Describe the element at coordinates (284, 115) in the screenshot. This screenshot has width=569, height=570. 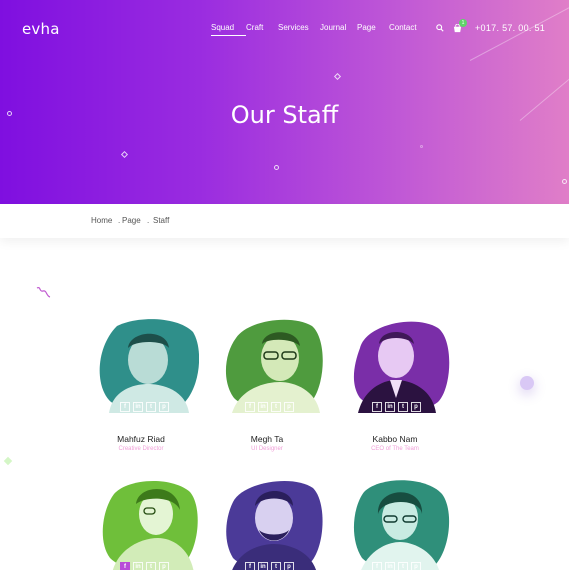
I see `page-title: Our Staff` at that location.